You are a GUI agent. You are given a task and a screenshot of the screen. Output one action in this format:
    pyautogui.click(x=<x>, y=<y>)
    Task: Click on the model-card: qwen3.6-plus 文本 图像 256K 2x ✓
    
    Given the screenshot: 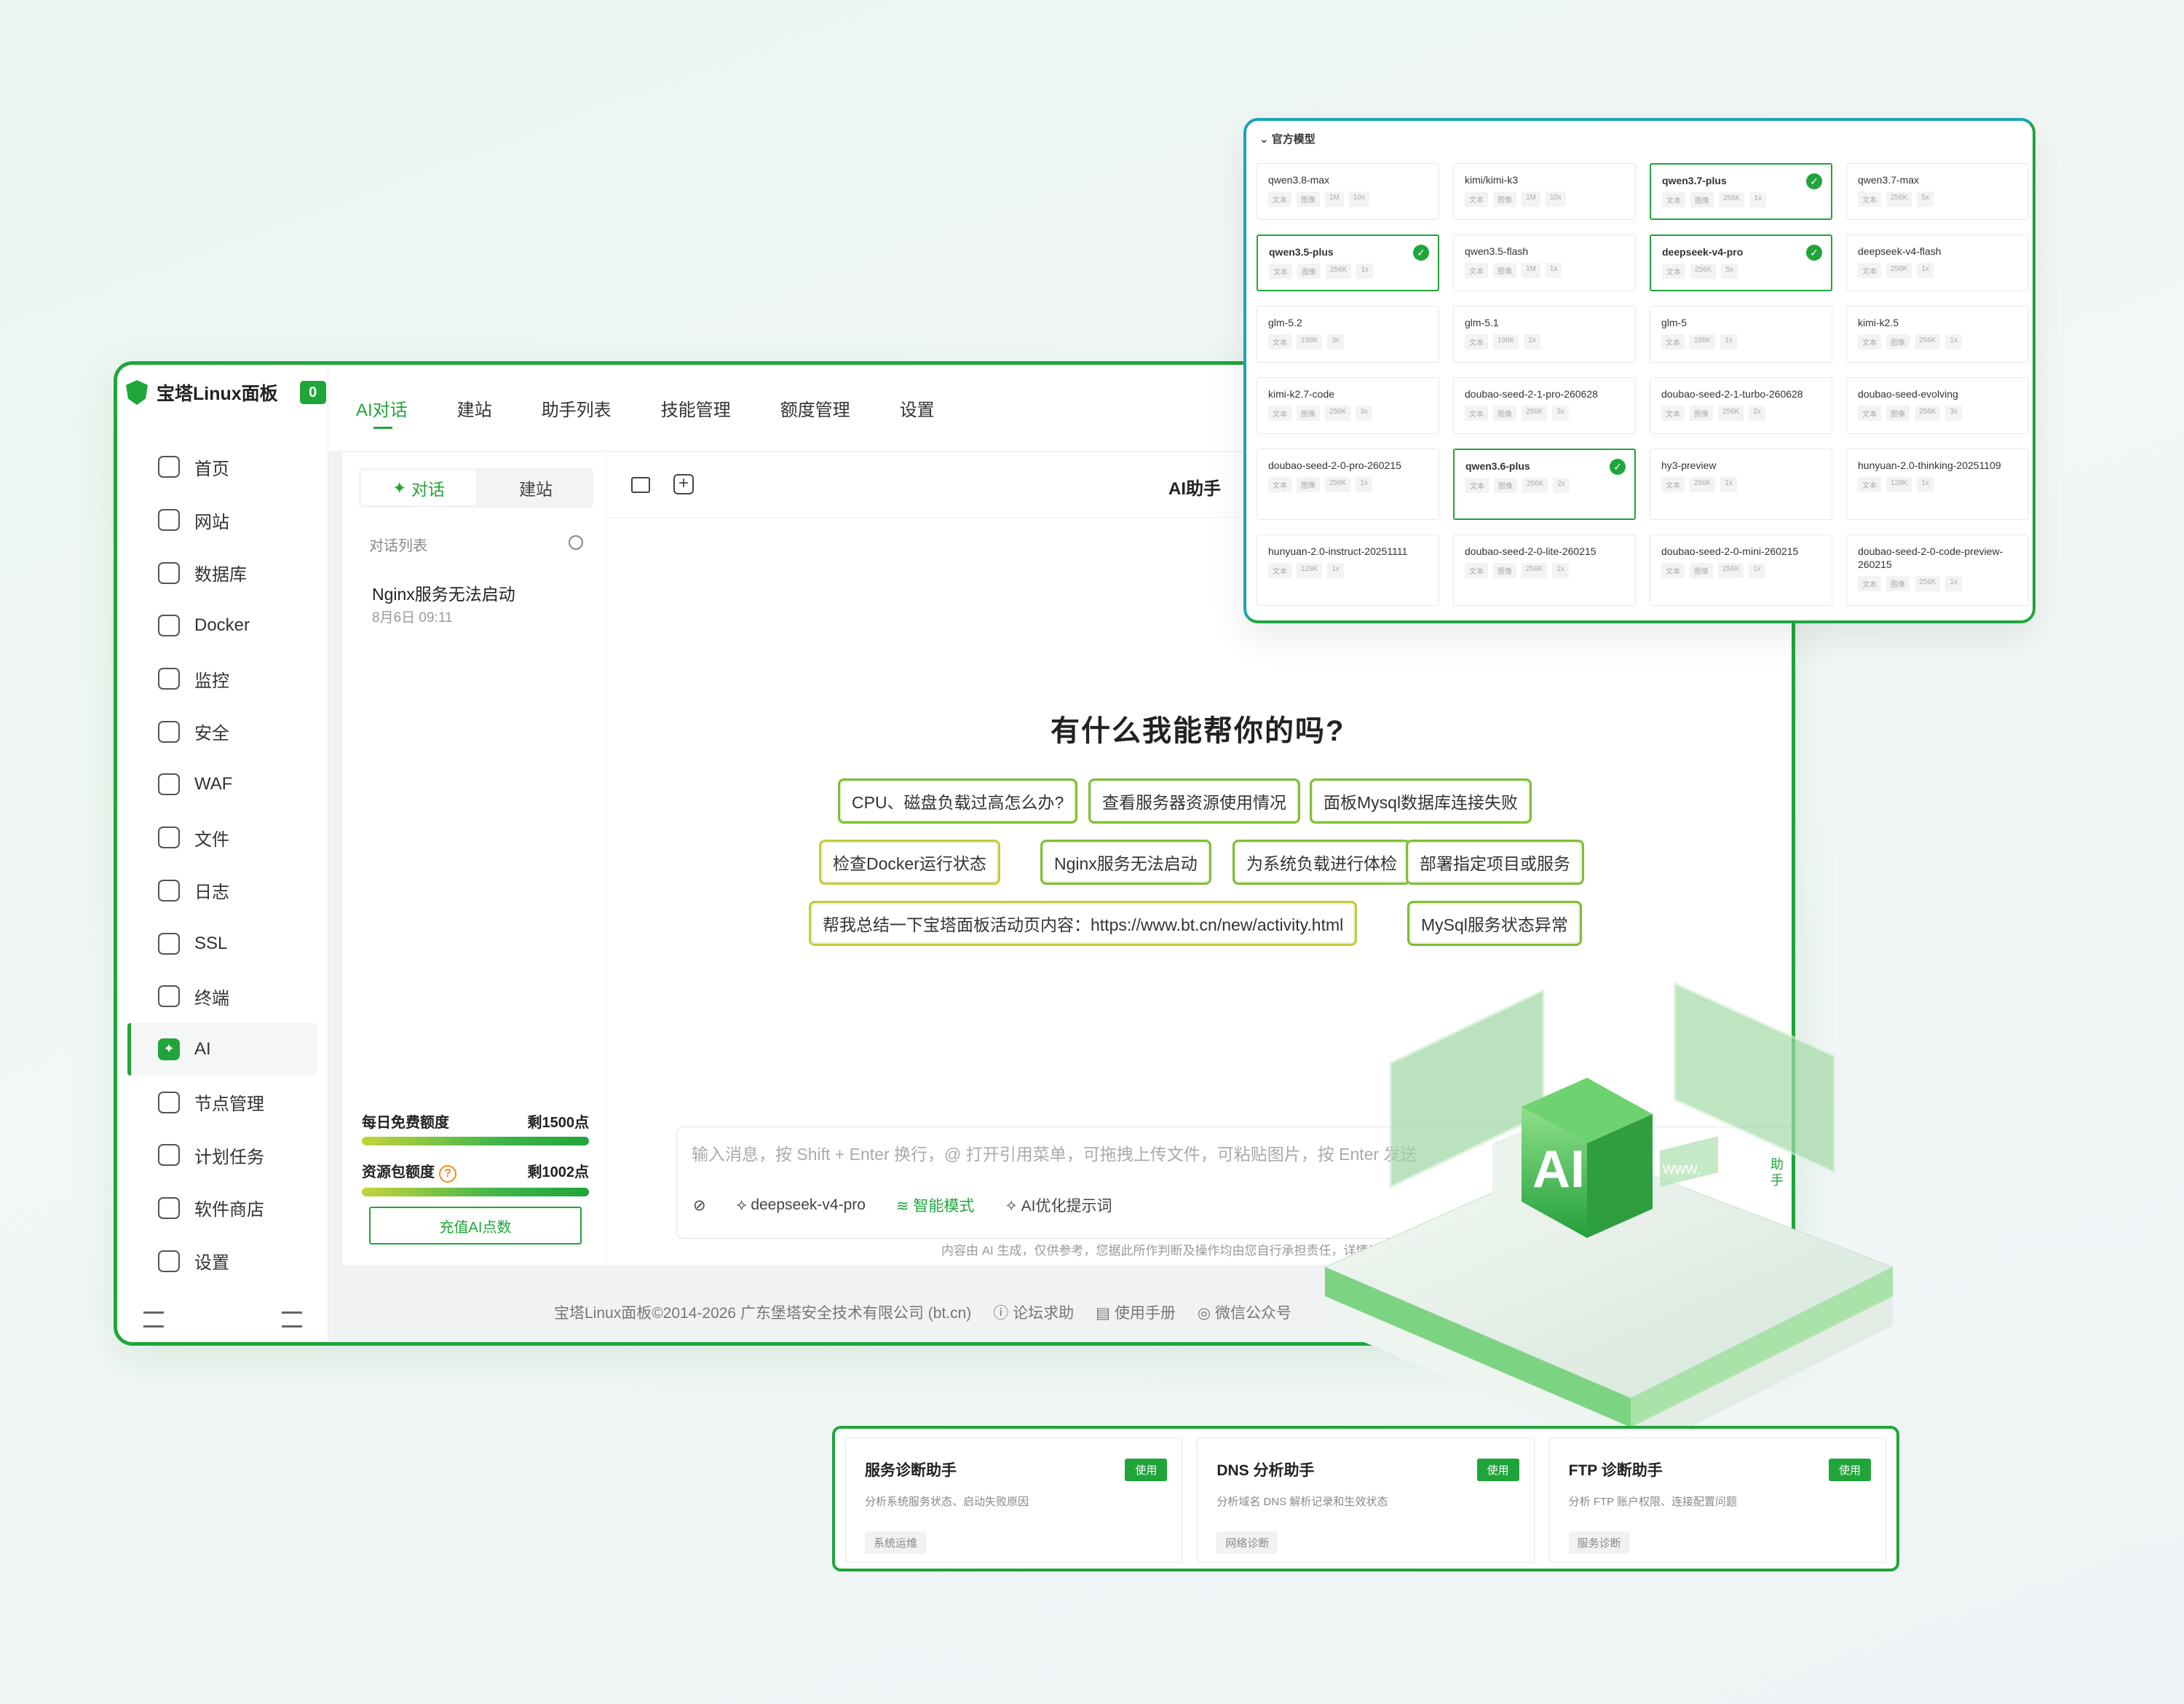 What is the action you would take?
    pyautogui.click(x=1544, y=484)
    